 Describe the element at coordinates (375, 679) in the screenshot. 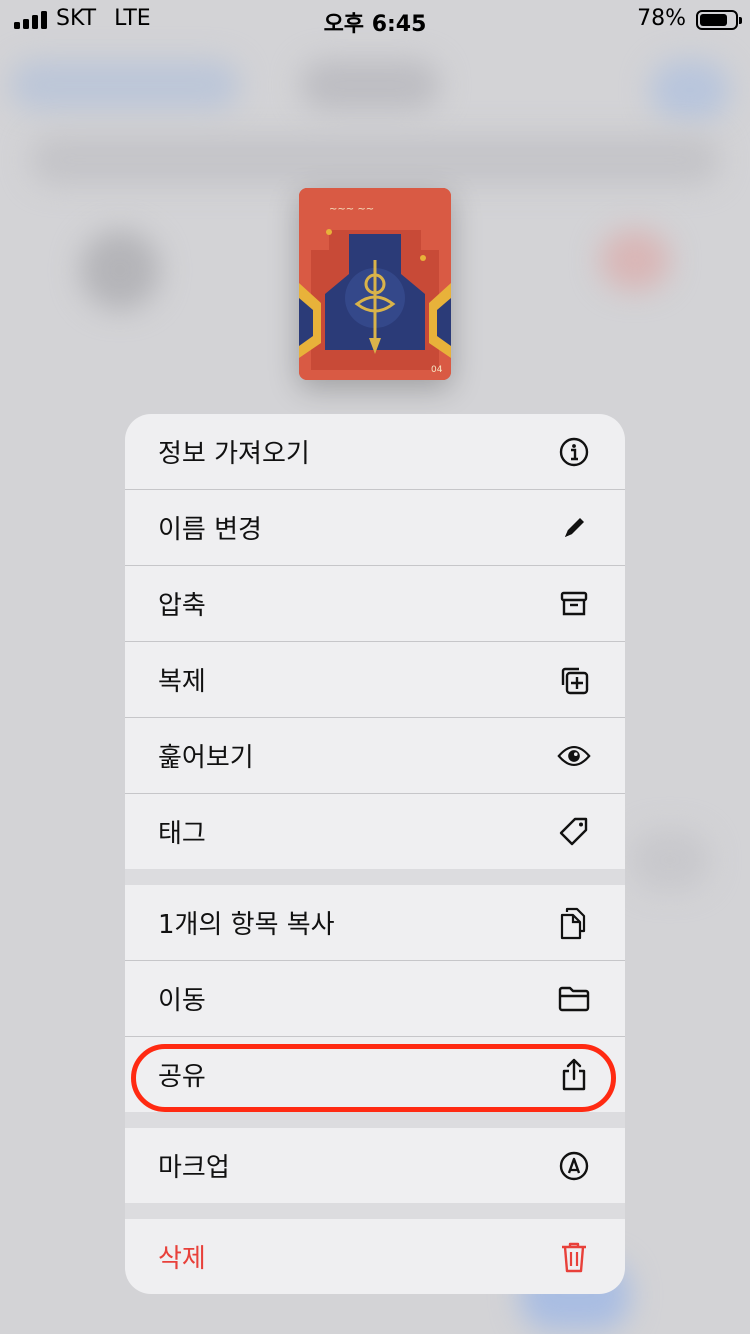

I see `menu-item-duplicate: 복제` at that location.